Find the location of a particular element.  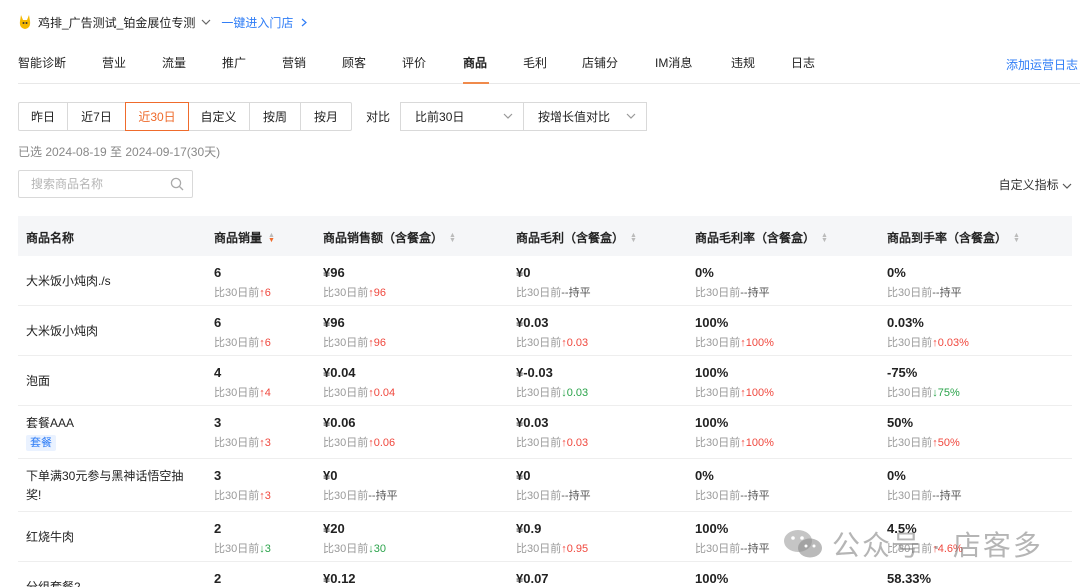

column-header-sortable: 商品毛利（含餐盒） ▲ ▼ is located at coordinates (576, 237).